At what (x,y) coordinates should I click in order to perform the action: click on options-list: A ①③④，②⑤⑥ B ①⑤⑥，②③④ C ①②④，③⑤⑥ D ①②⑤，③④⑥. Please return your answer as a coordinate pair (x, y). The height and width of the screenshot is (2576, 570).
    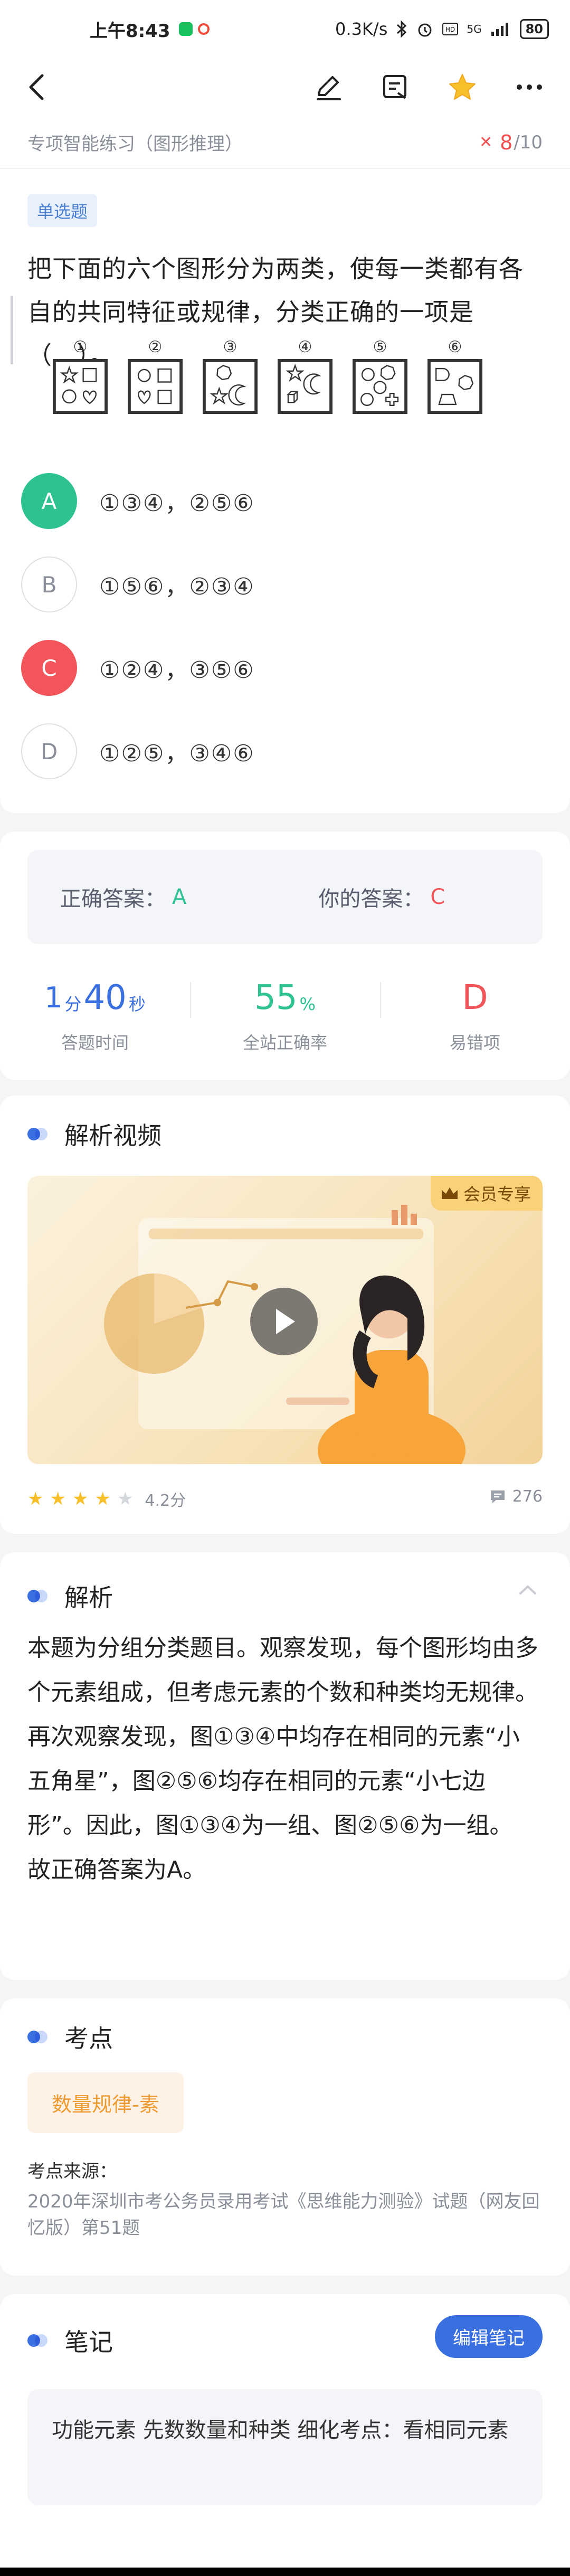
    Looking at the image, I should click on (138, 626).